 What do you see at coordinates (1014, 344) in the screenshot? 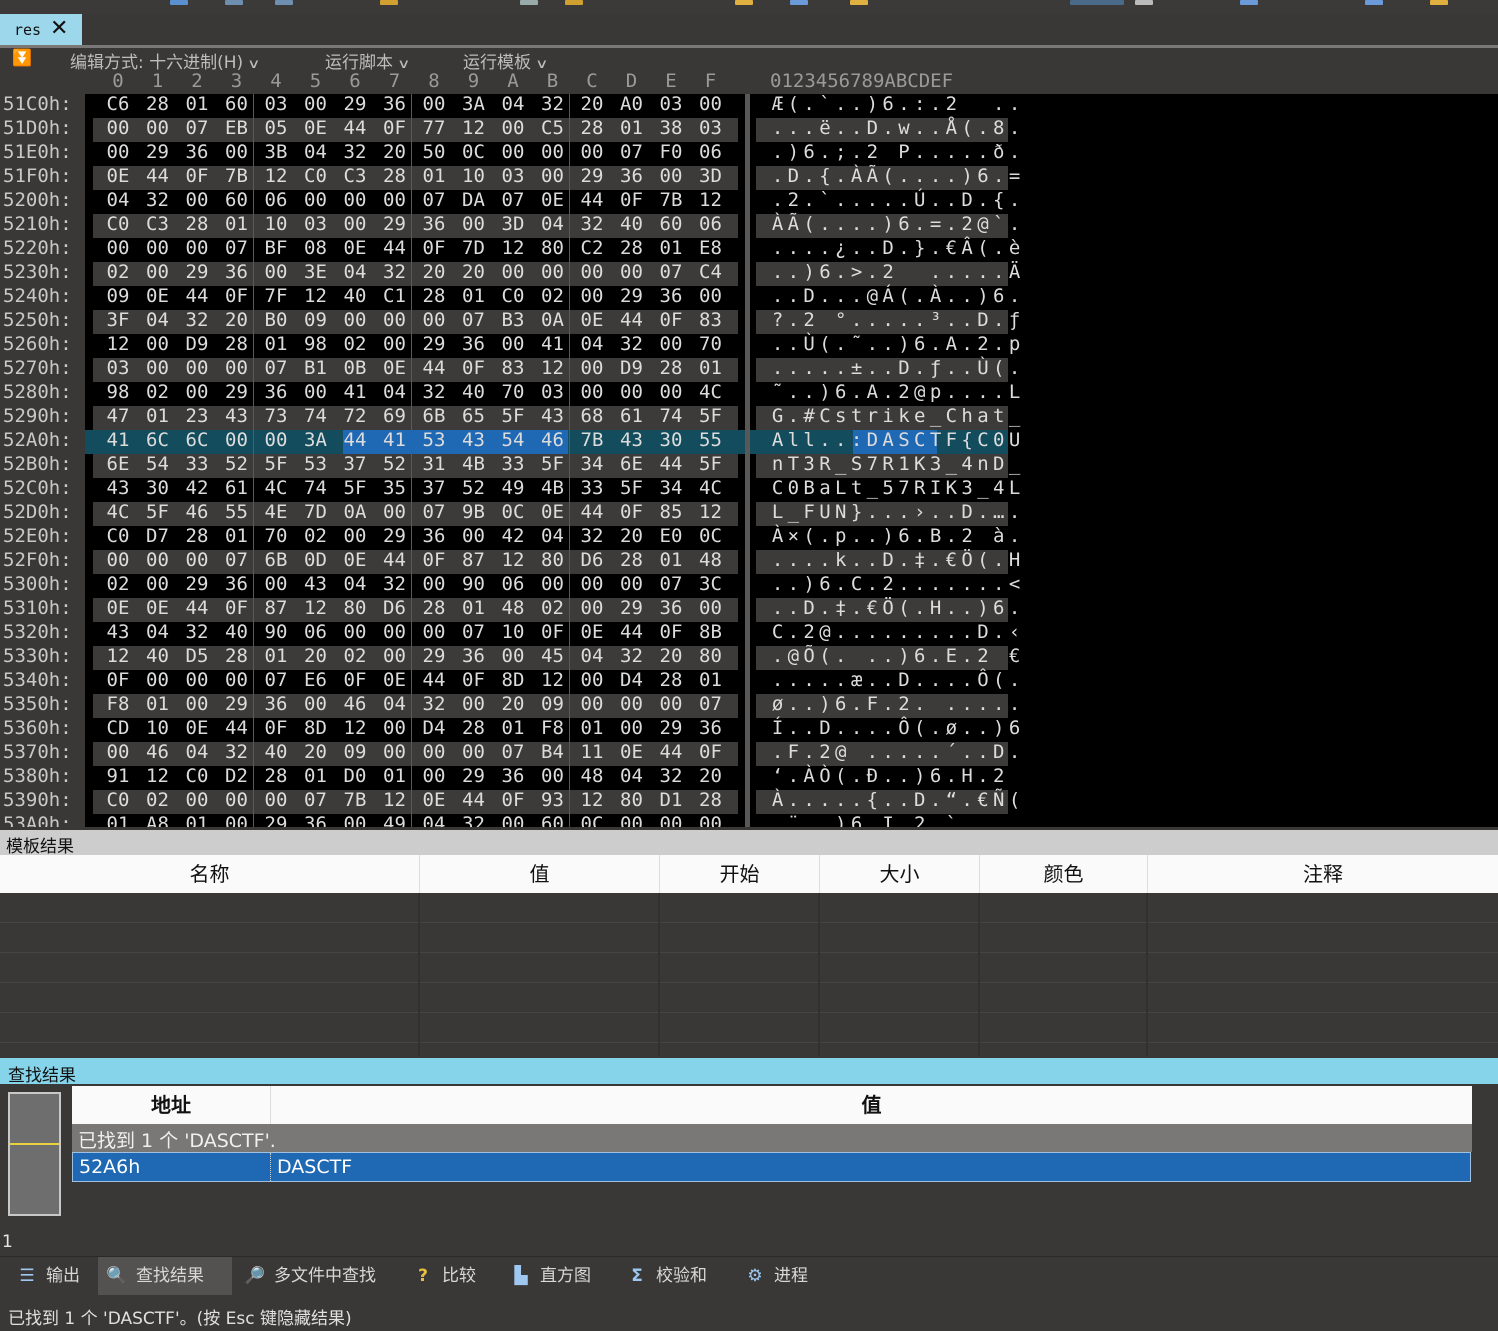
I see `ascii-char: p` at bounding box center [1014, 344].